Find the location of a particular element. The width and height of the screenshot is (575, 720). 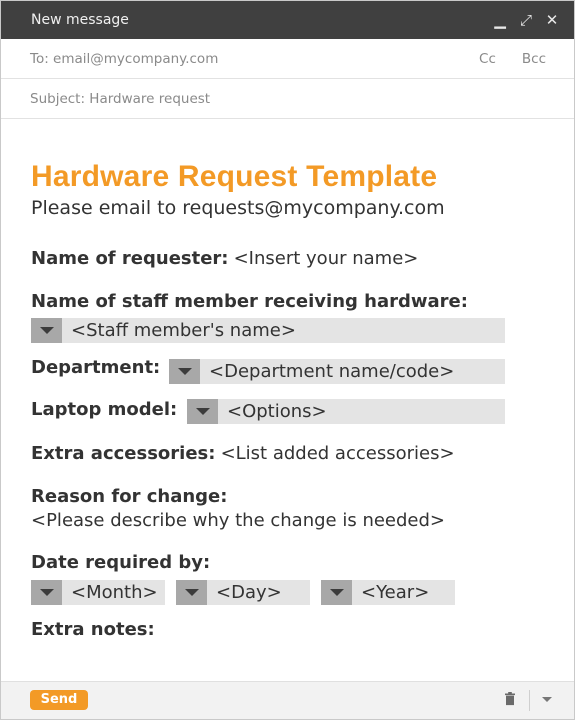

department-label: Department: is located at coordinates (96, 367).